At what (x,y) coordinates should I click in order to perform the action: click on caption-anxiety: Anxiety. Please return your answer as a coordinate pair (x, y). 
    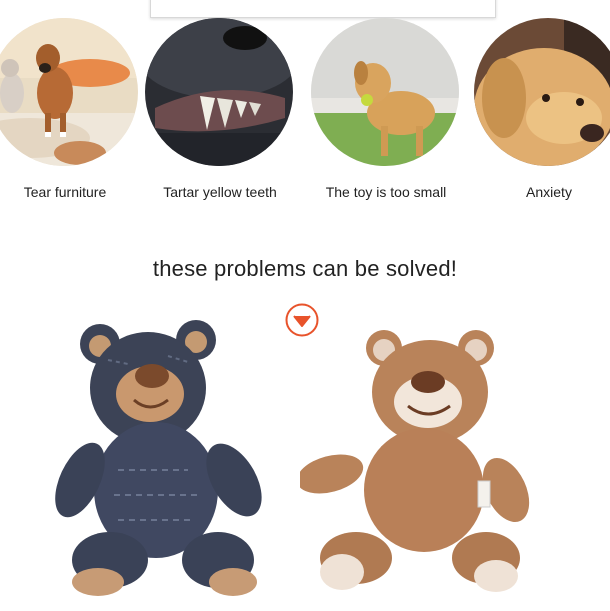
    Looking at the image, I should click on (549, 192).